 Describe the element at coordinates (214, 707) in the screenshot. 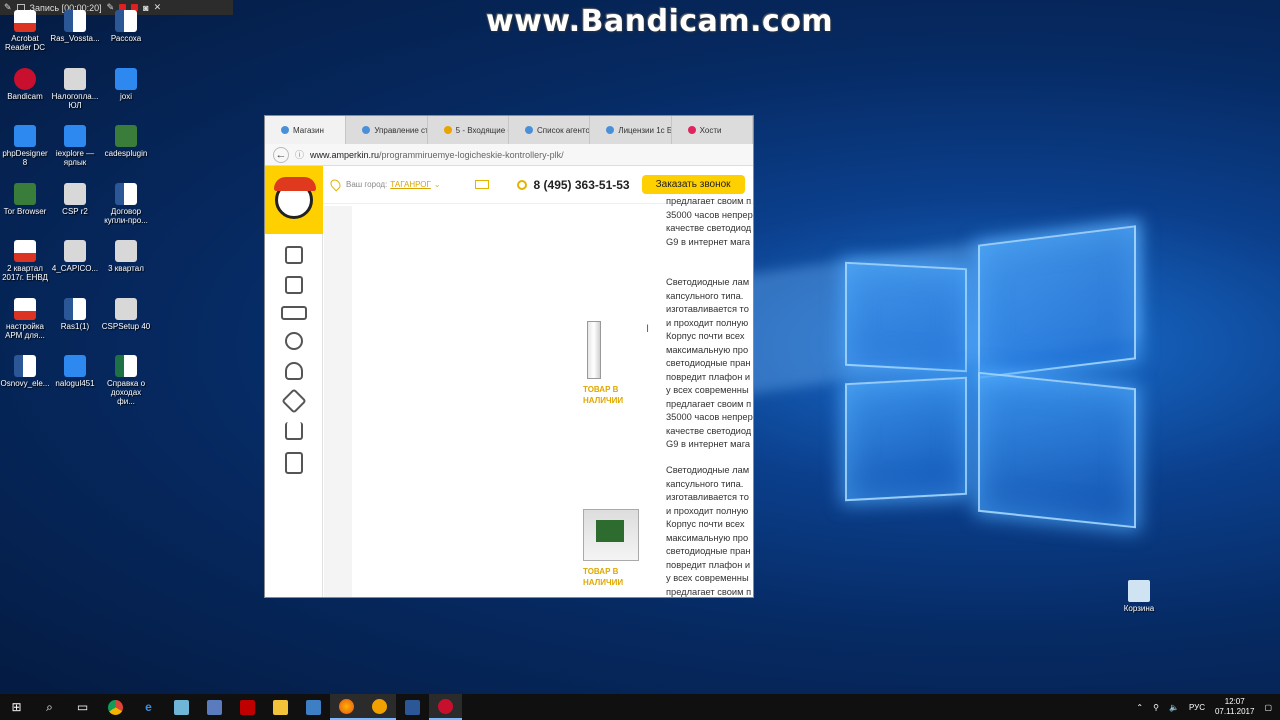

I see `network-app-icon` at that location.